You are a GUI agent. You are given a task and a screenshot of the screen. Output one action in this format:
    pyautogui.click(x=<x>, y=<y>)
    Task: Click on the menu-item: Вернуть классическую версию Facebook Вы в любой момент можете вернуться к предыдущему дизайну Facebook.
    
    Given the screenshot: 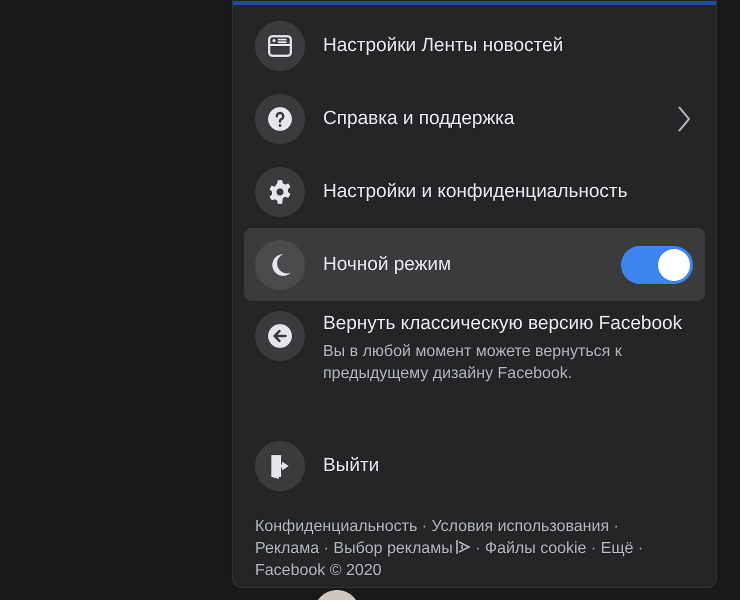 What is the action you would take?
    pyautogui.click(x=474, y=365)
    